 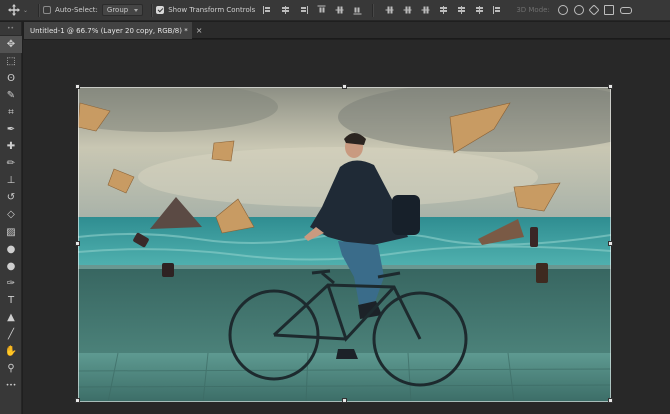 I want to click on scale-3d-icon, so click(x=625, y=10).